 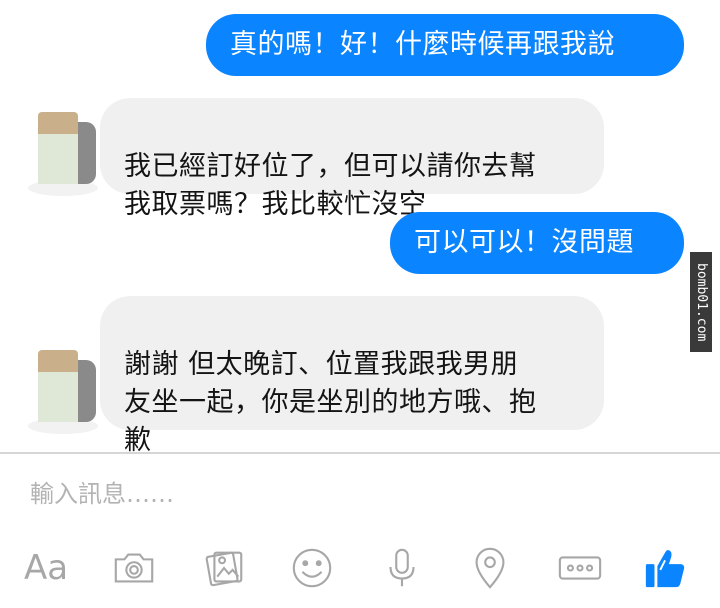 I want to click on composer-toolbar: Aa, so click(x=360, y=568).